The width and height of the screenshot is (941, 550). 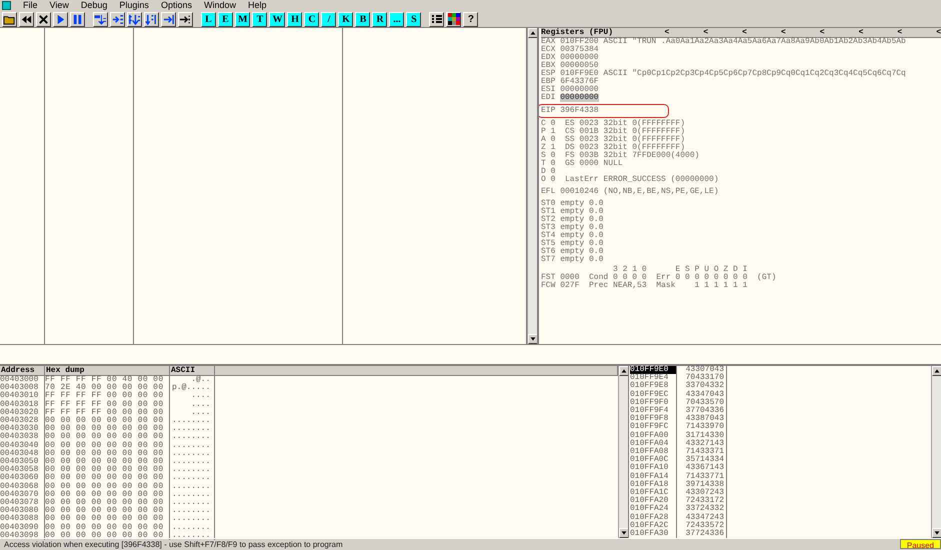 I want to click on stack-address: 010FFA20, so click(x=653, y=501).